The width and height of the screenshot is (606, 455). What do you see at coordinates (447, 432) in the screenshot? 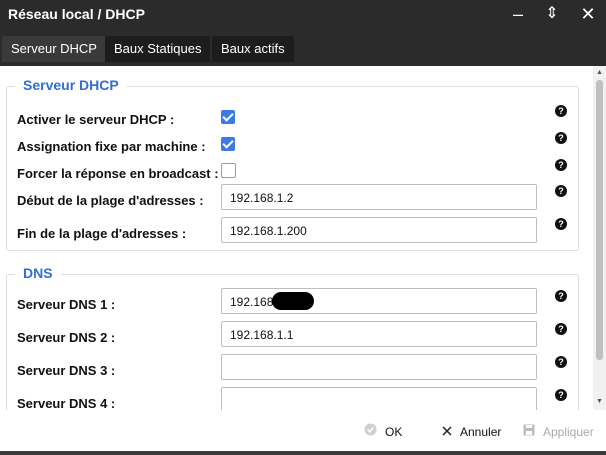
I see `close-icon` at bounding box center [447, 432].